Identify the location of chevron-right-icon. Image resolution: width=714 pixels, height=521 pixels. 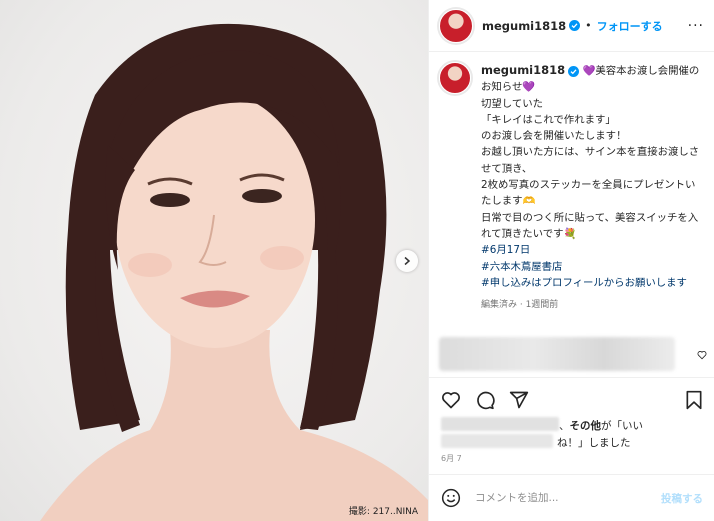
(407, 261).